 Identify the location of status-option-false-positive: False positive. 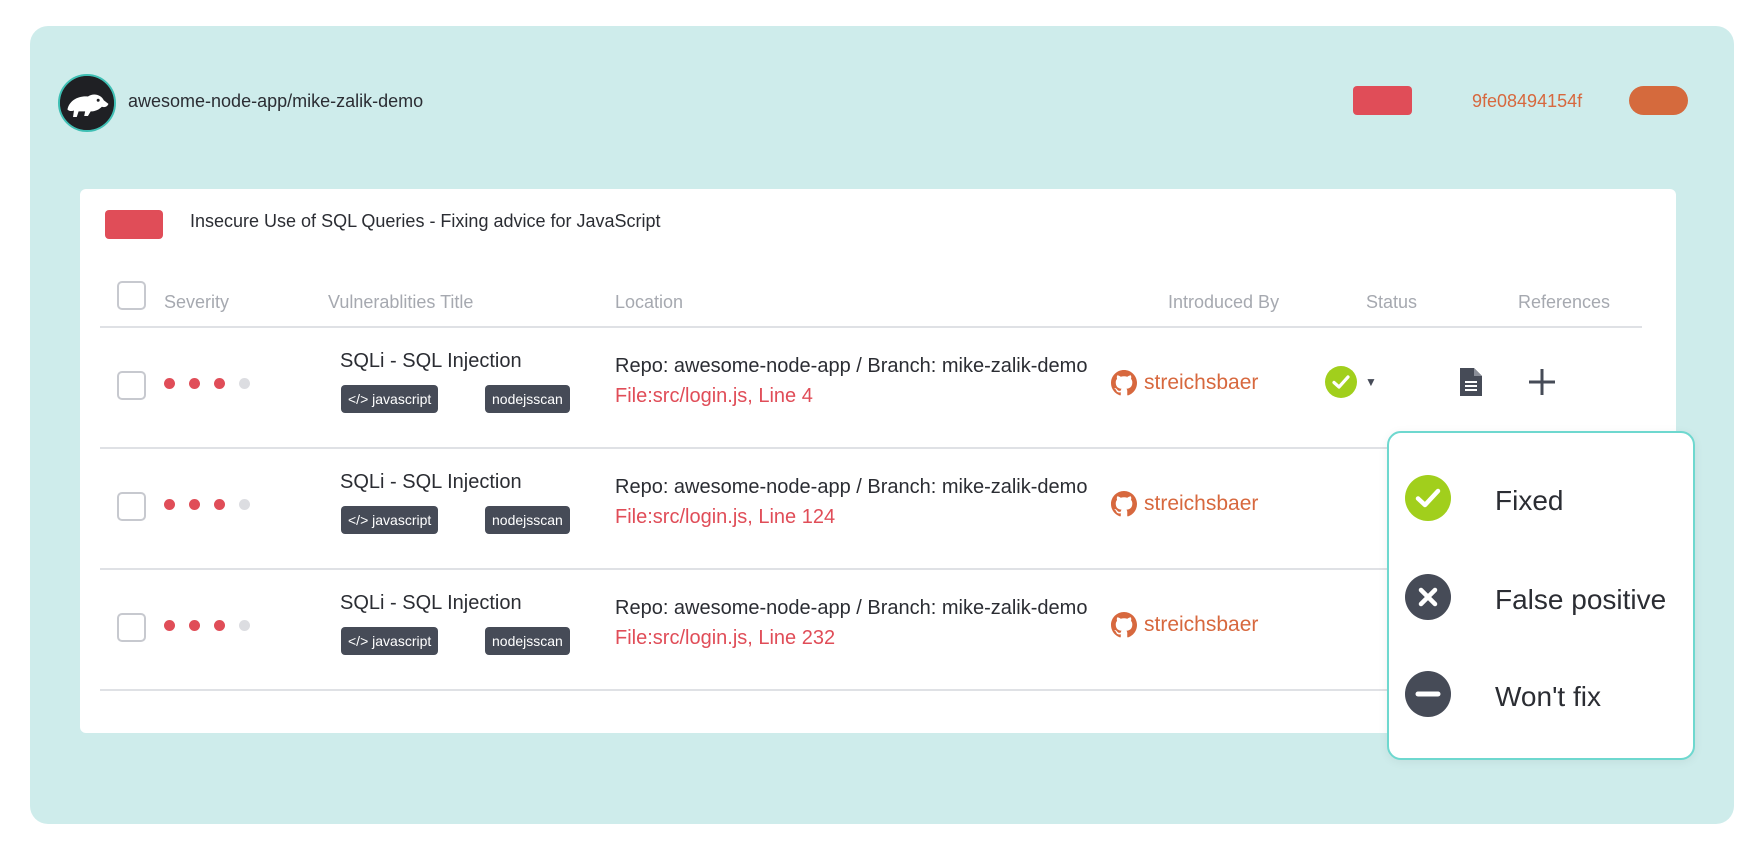
(1540, 596).